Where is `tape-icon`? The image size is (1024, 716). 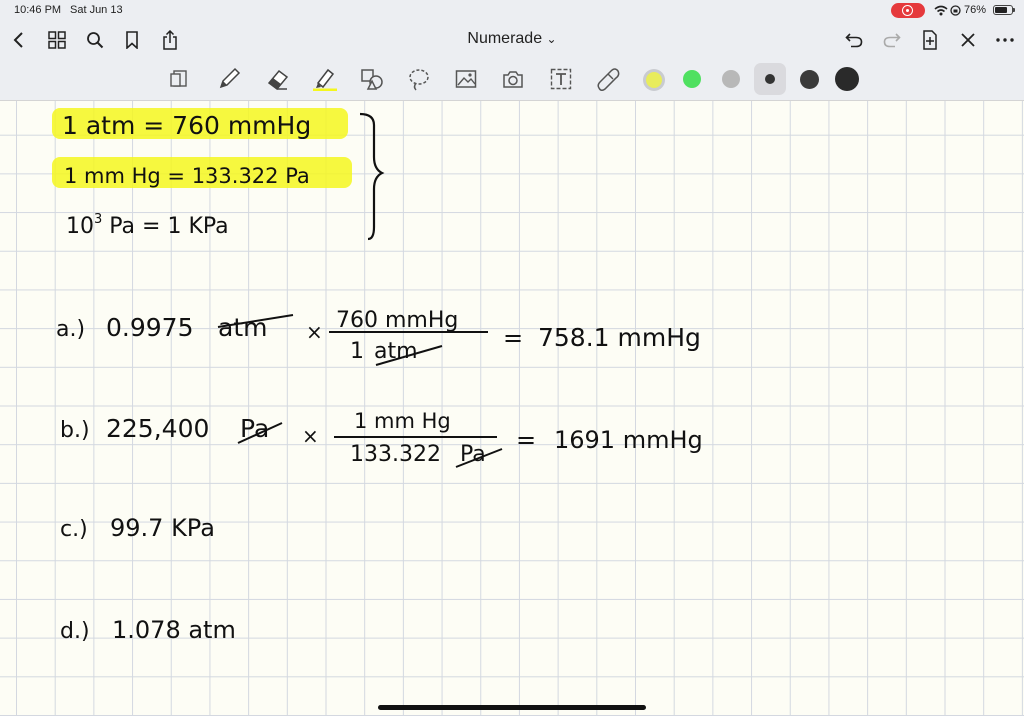
tape-icon is located at coordinates (608, 79).